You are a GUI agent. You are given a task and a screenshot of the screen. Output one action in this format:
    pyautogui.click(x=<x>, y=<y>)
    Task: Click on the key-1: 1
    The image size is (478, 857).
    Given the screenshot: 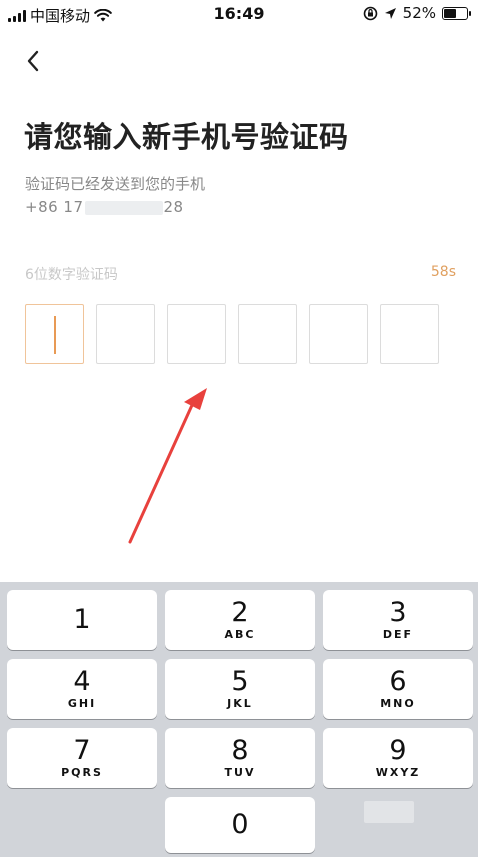 What is the action you would take?
    pyautogui.click(x=82, y=620)
    